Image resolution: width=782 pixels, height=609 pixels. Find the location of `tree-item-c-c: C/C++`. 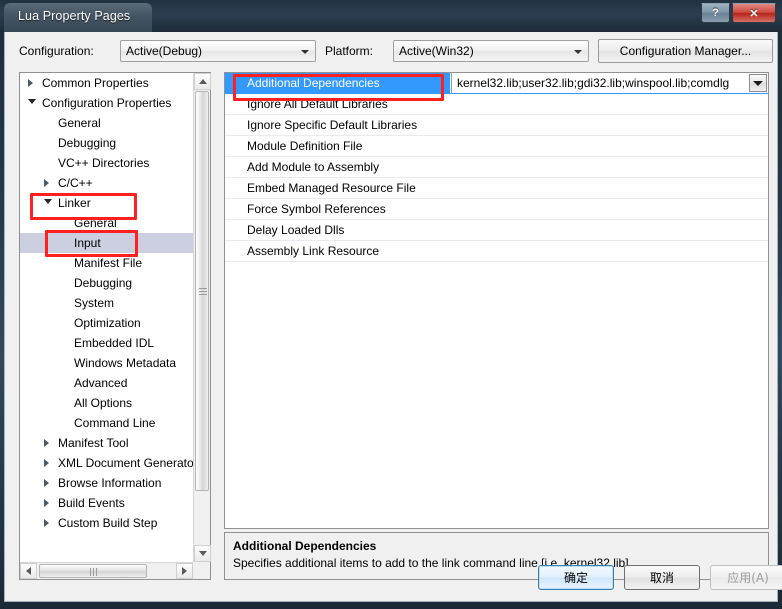

tree-item-c-c: C/C++ is located at coordinates (106, 183).